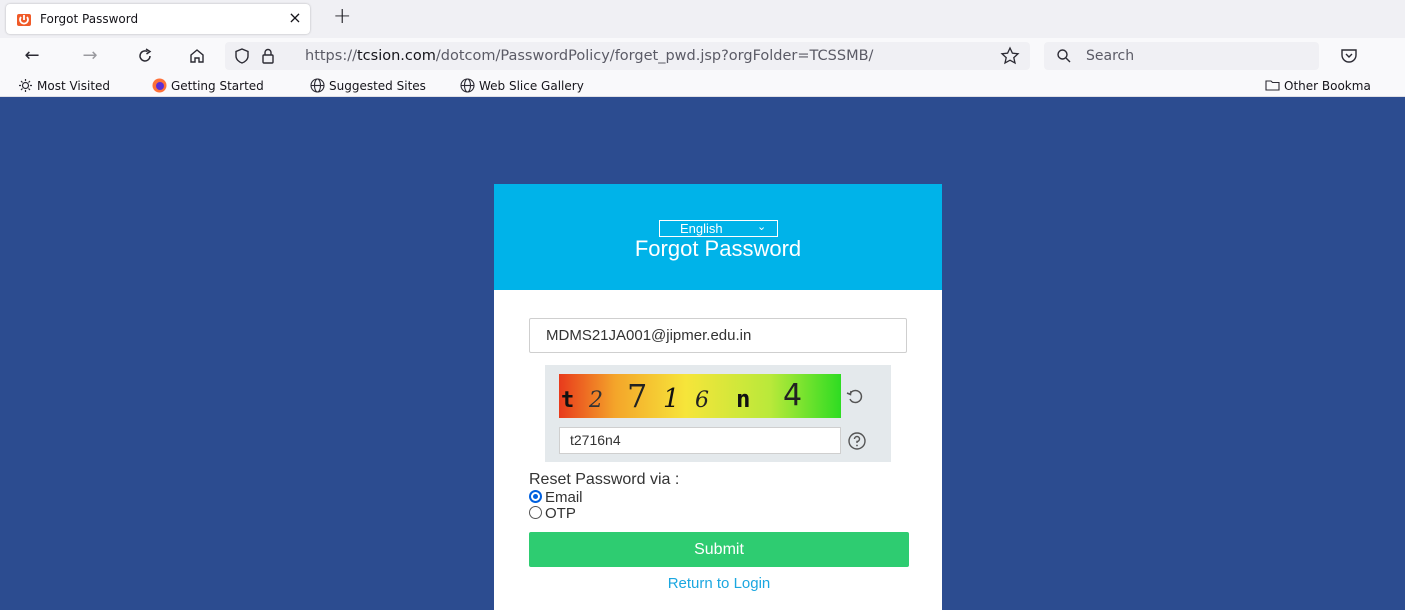 This screenshot has height=610, width=1405. Describe the element at coordinates (342, 16) in the screenshot. I see `new-tab-icon: +` at that location.